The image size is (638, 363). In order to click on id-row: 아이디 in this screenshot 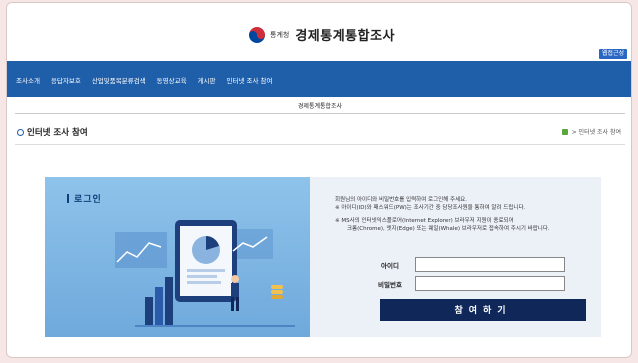, I will do `click(465, 264)`.